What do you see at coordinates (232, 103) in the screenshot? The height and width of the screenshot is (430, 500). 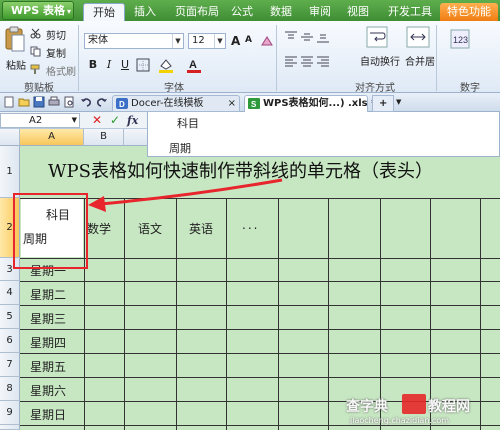 I see `close-icon: ×` at bounding box center [232, 103].